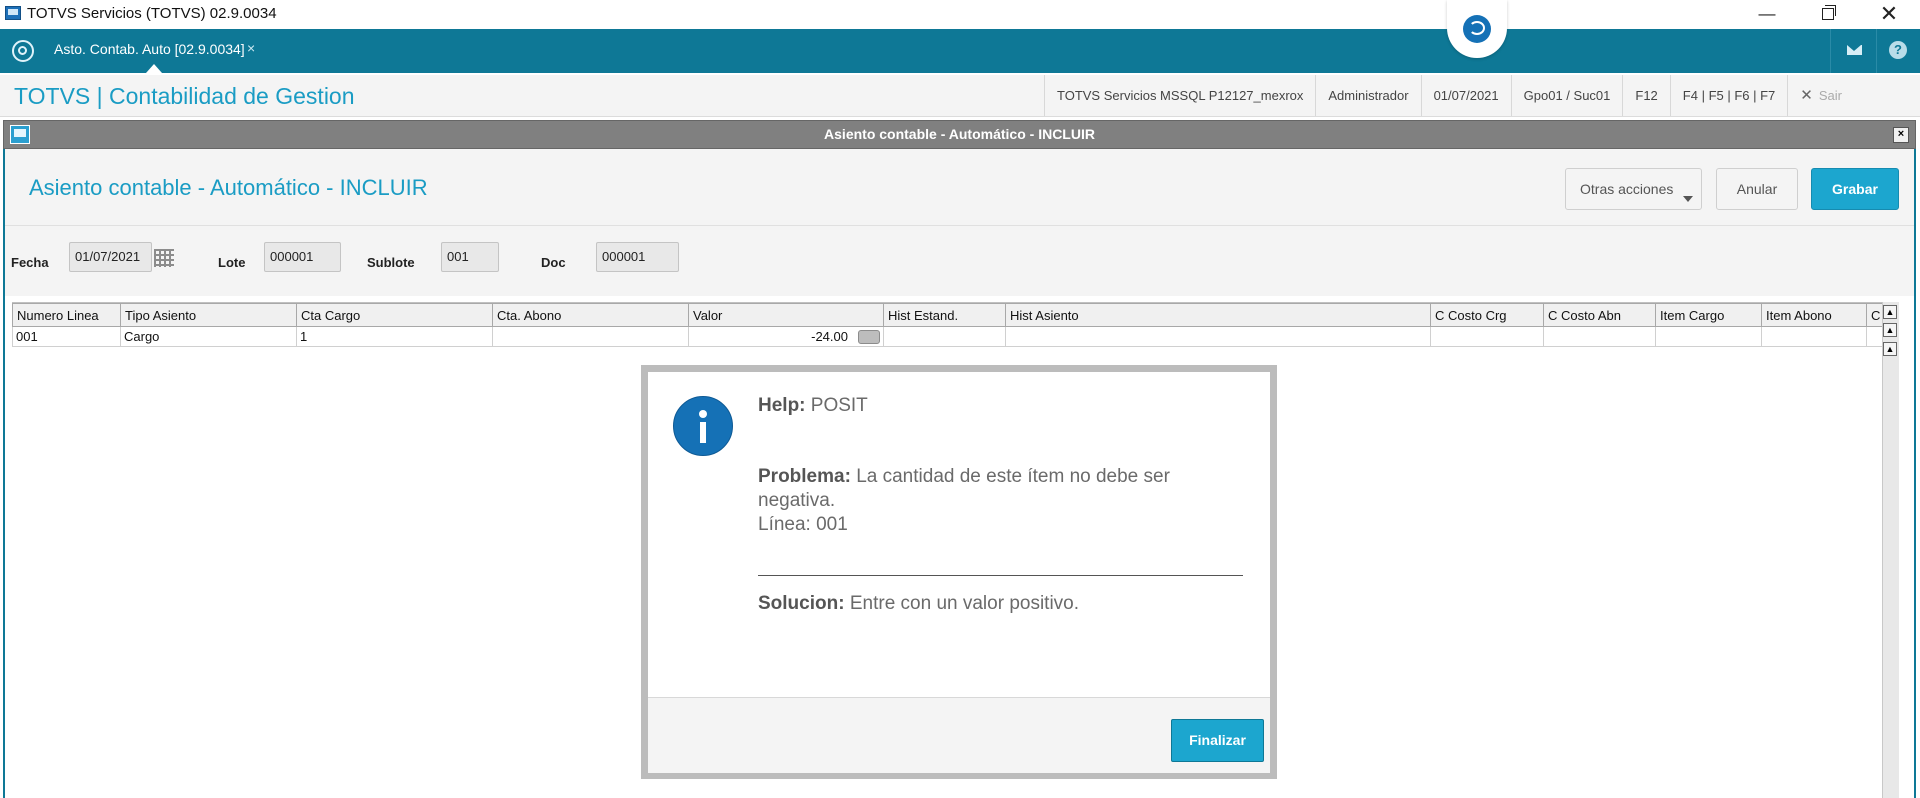 This screenshot has width=1920, height=798. I want to click on line-number: Línea: 001, so click(803, 524).